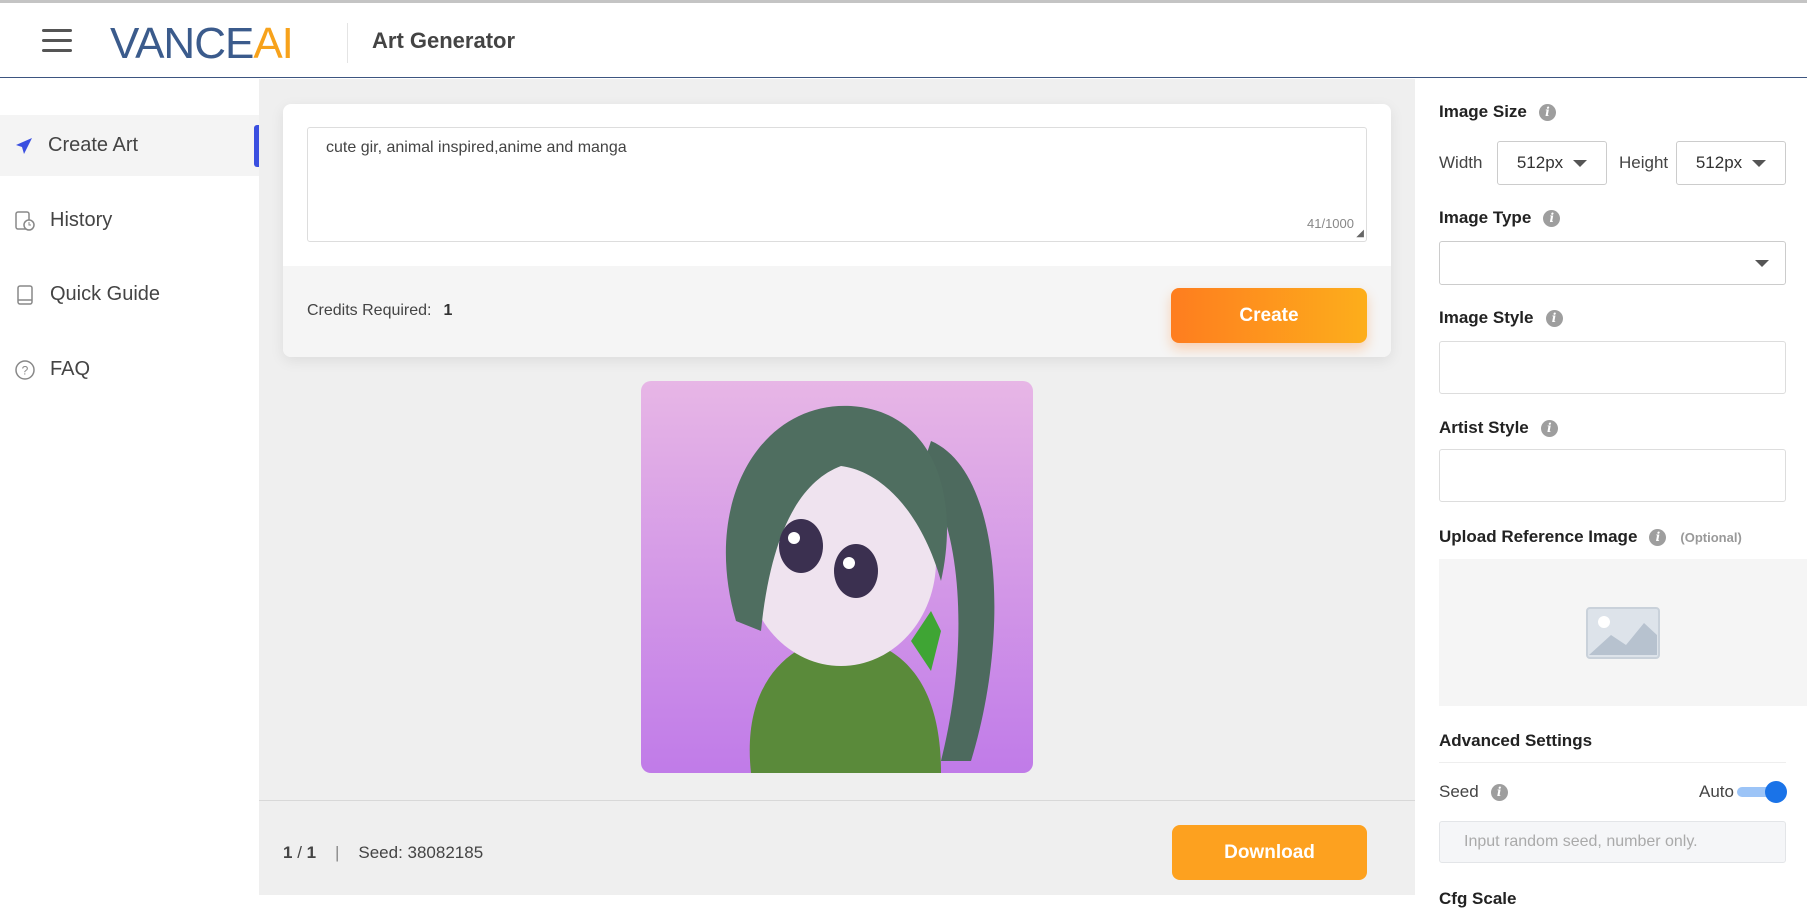 This screenshot has height=909, width=1807. What do you see at coordinates (1516, 740) in the screenshot?
I see `advanced-settings-heading: Advanced Settings` at bounding box center [1516, 740].